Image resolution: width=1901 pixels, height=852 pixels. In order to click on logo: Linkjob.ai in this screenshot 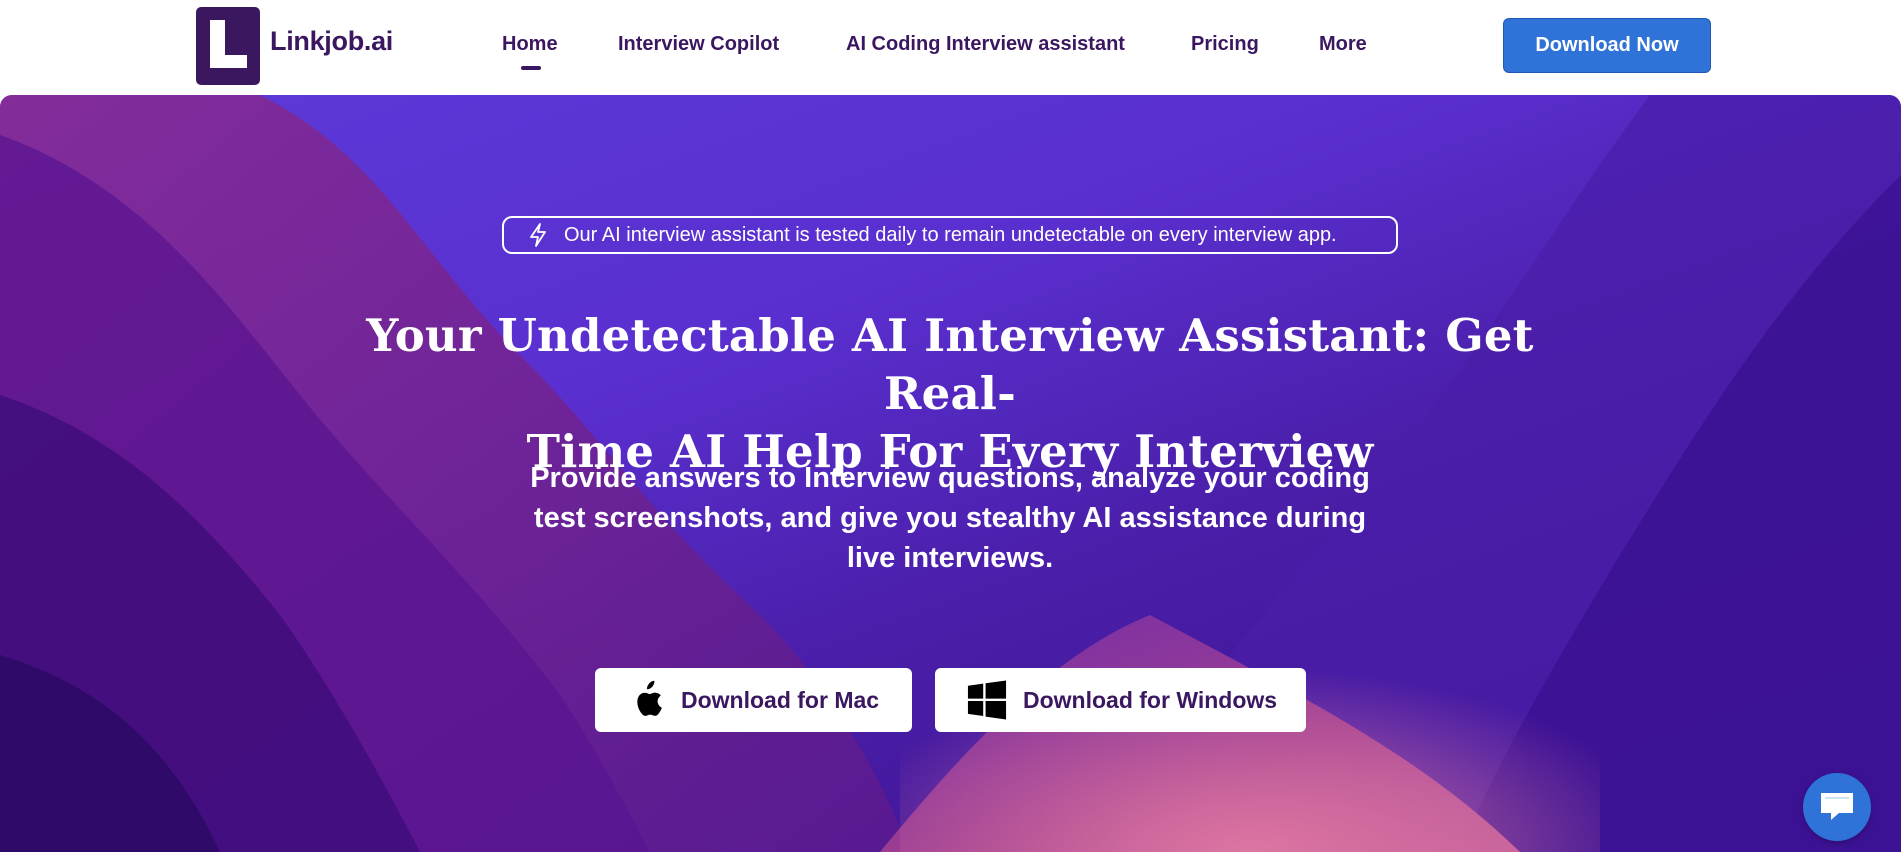, I will do `click(294, 46)`.